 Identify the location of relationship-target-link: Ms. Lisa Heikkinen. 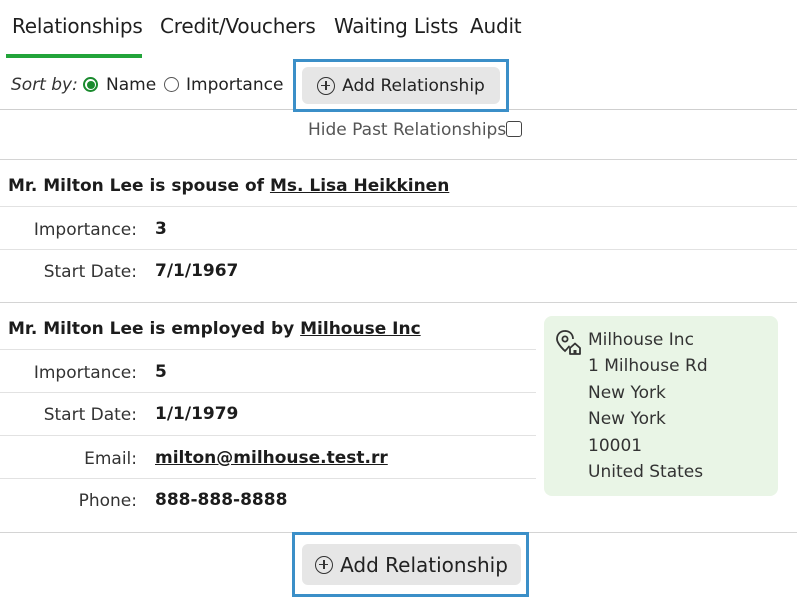
(359, 186).